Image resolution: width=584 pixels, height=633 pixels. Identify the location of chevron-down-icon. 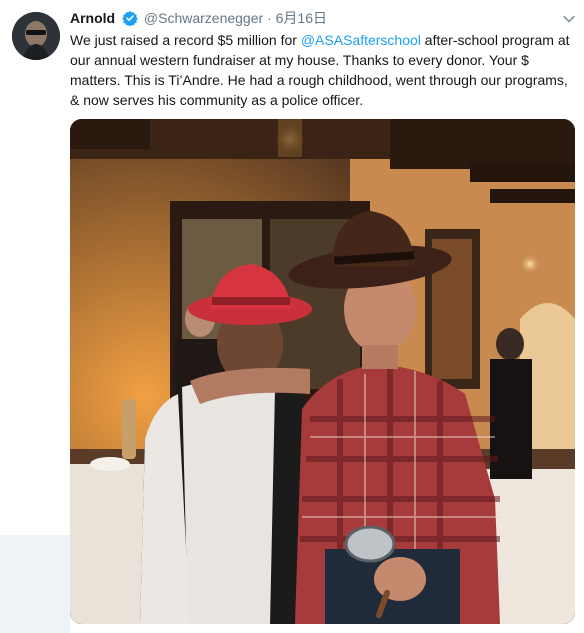
(569, 19).